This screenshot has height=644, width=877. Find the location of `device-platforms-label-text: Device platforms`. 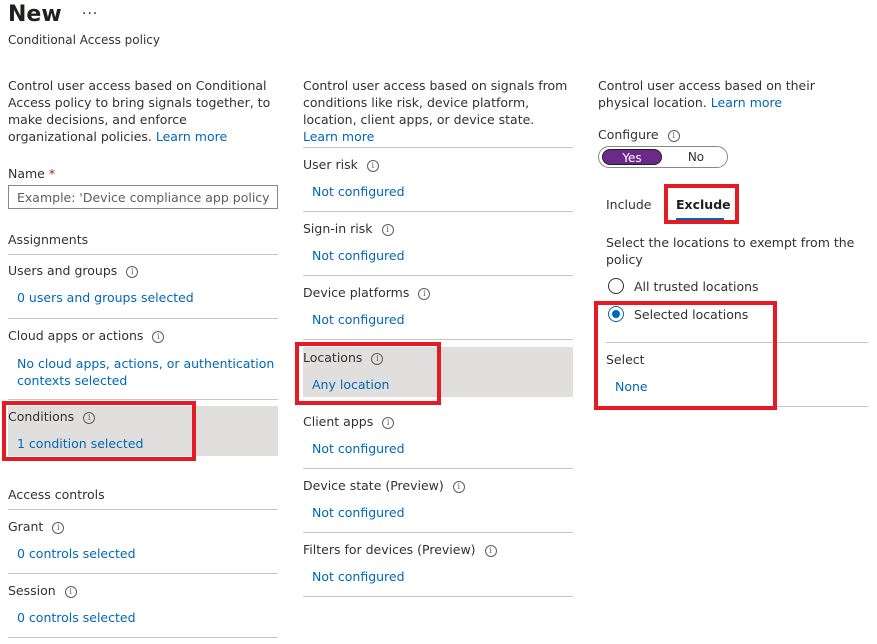

device-platforms-label-text: Device platforms is located at coordinates (356, 292).